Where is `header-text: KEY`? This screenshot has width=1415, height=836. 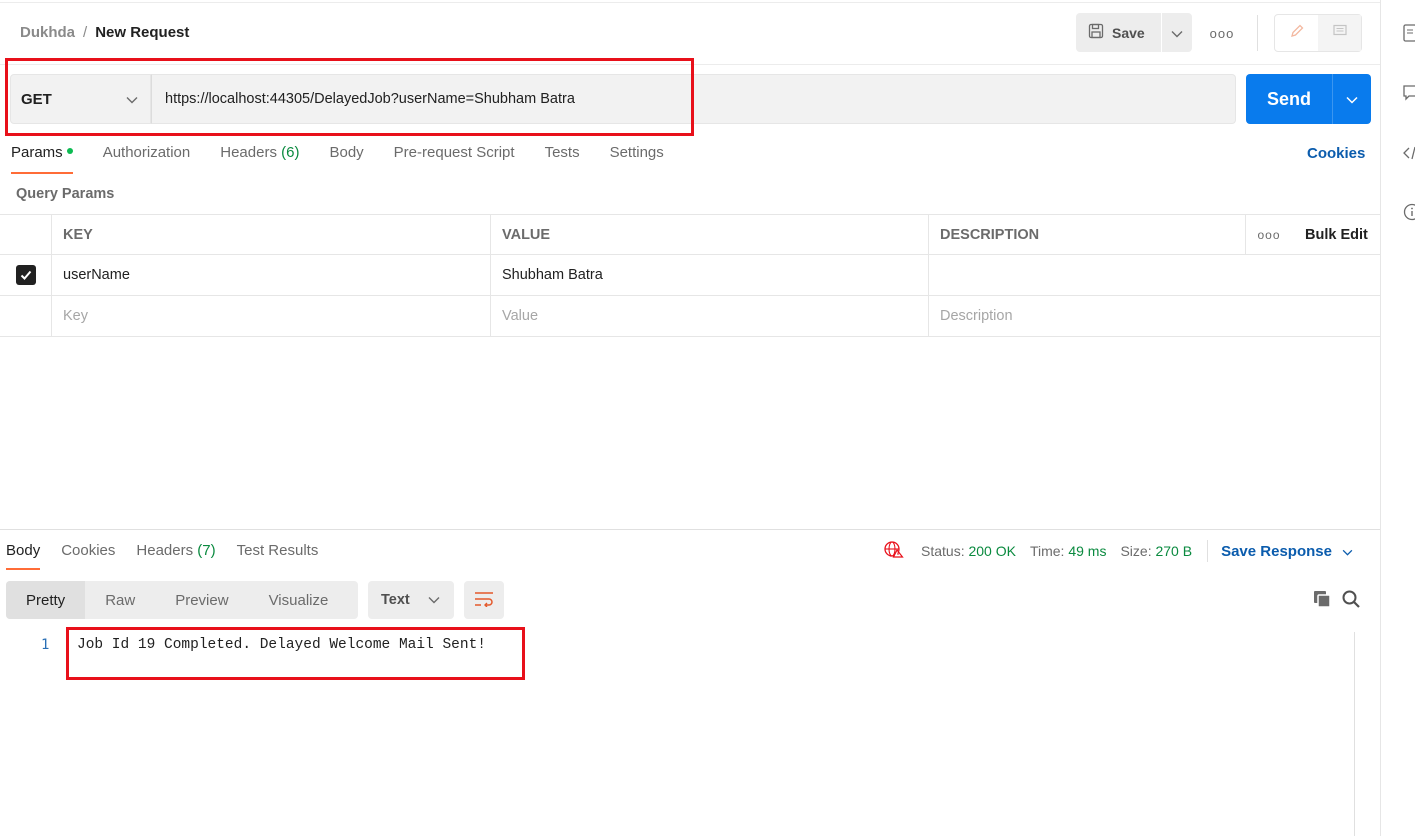
header-text: KEY is located at coordinates (78, 234).